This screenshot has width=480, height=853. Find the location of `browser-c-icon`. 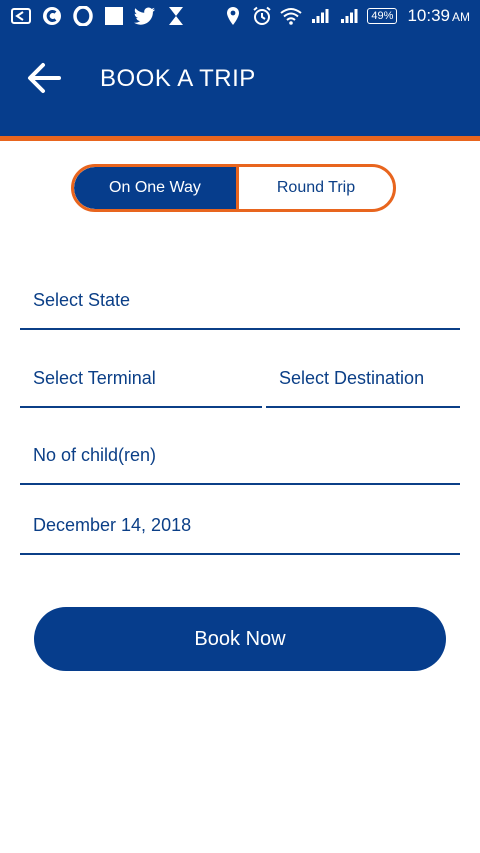

browser-c-icon is located at coordinates (52, 16).